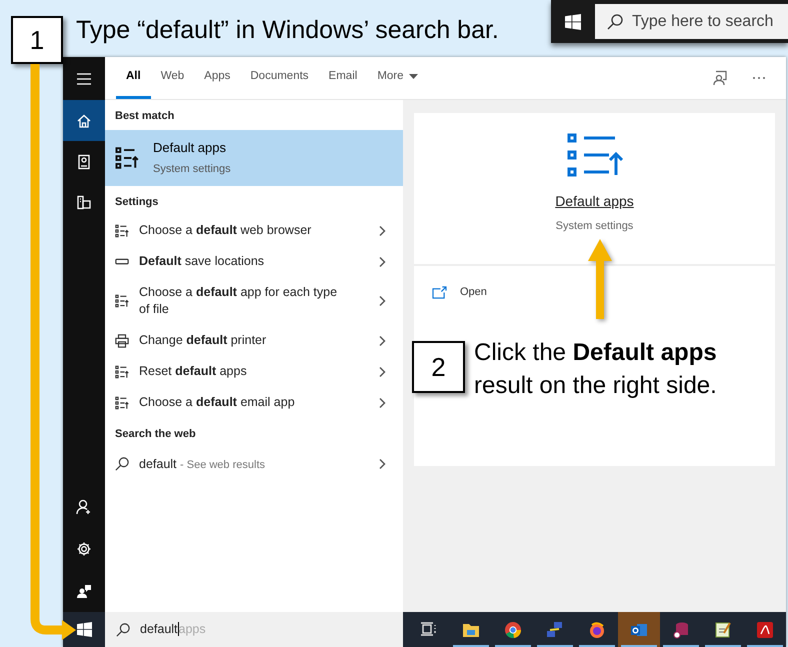  Describe the element at coordinates (438, 367) in the screenshot. I see `step-number-box: 2` at that location.